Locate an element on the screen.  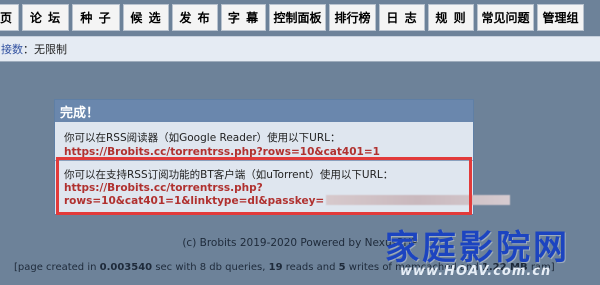
nav-item-offers: 候 选 is located at coordinates (146, 17).